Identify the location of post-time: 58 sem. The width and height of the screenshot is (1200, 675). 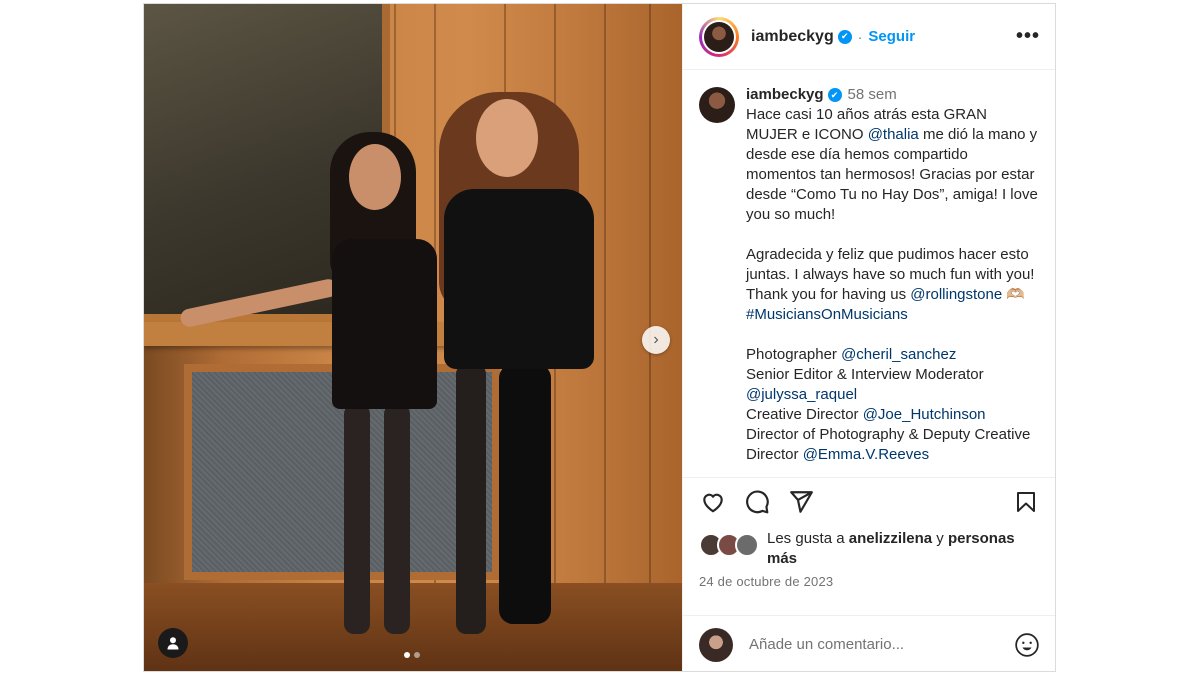
(872, 94).